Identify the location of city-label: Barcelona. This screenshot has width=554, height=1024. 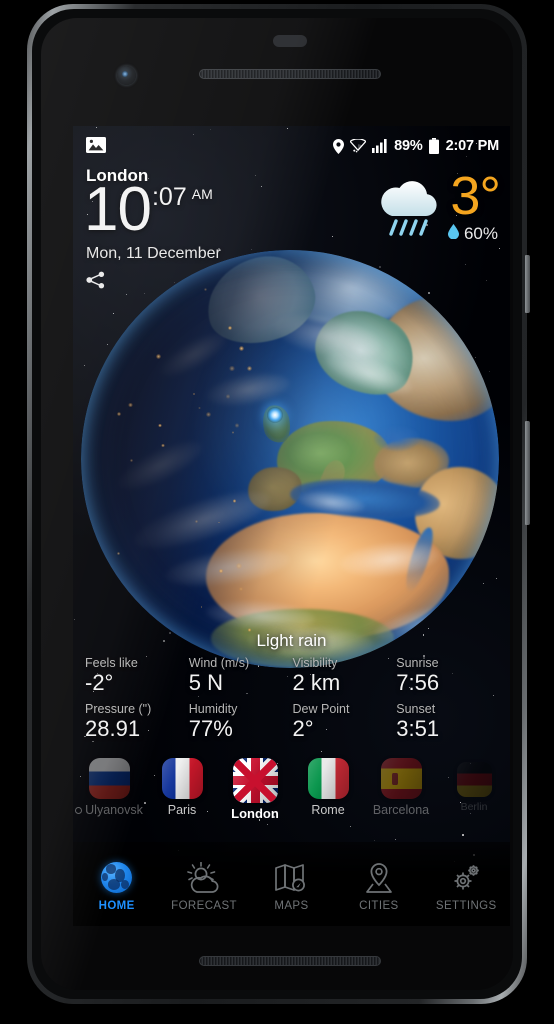
(401, 810).